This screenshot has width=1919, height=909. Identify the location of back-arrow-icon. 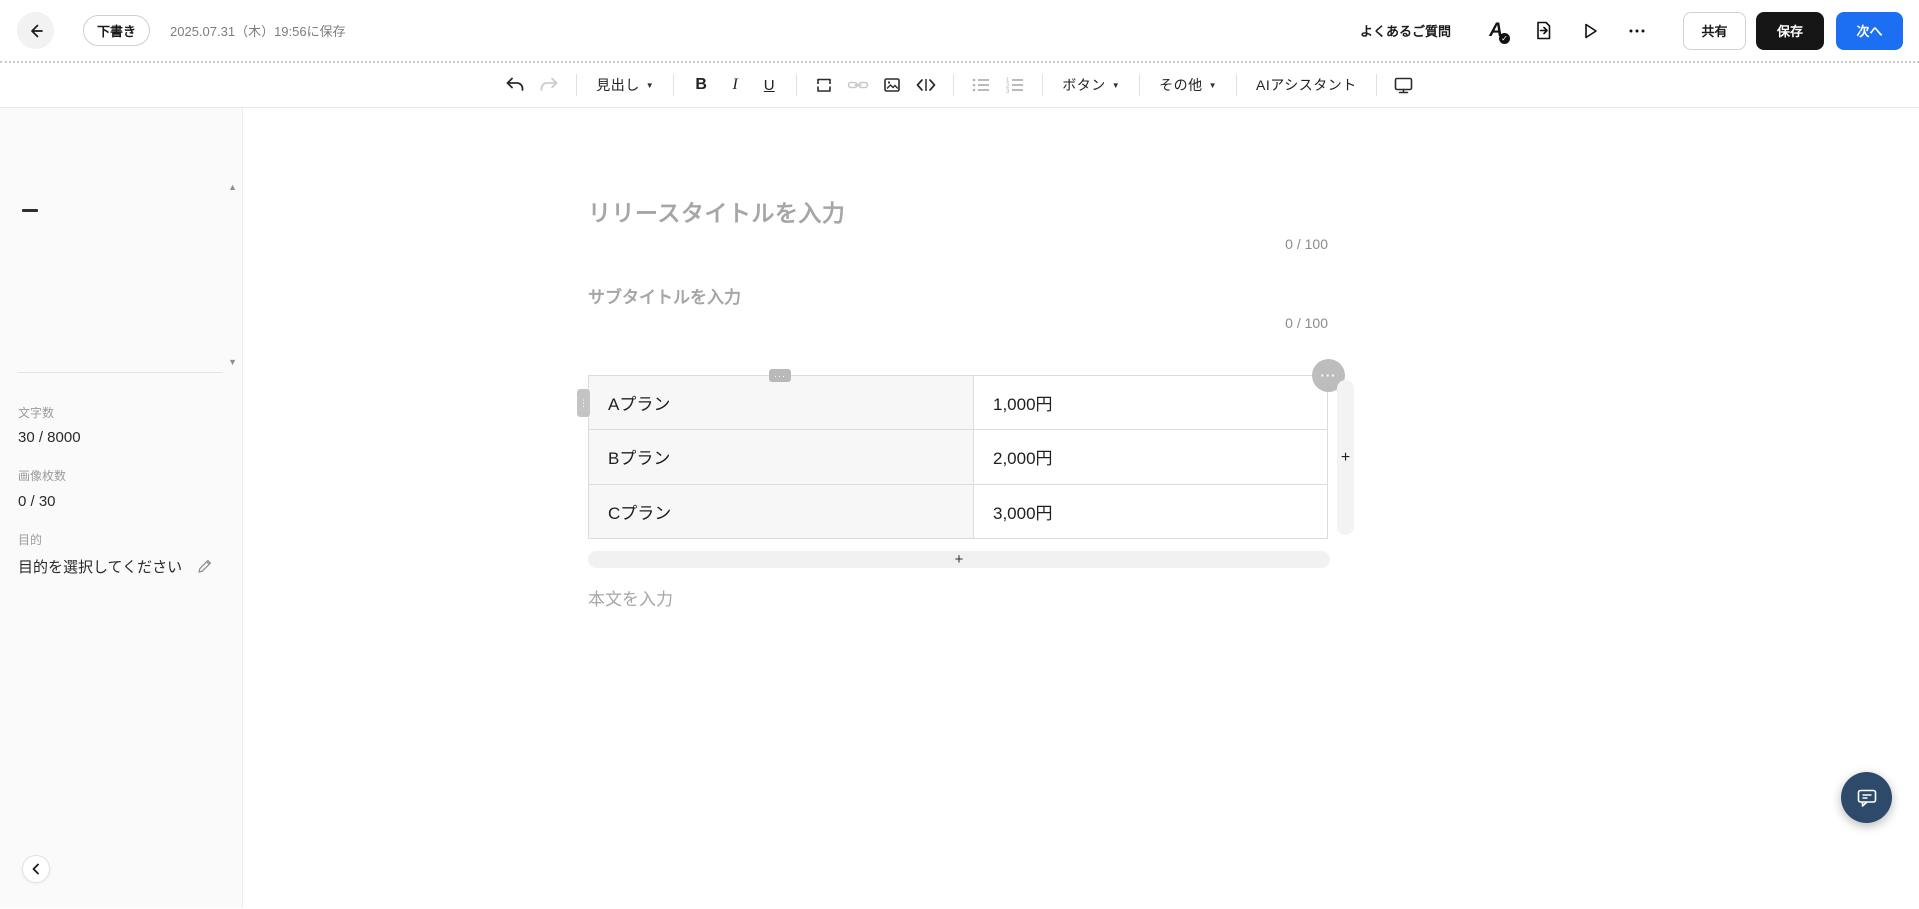
(36, 31).